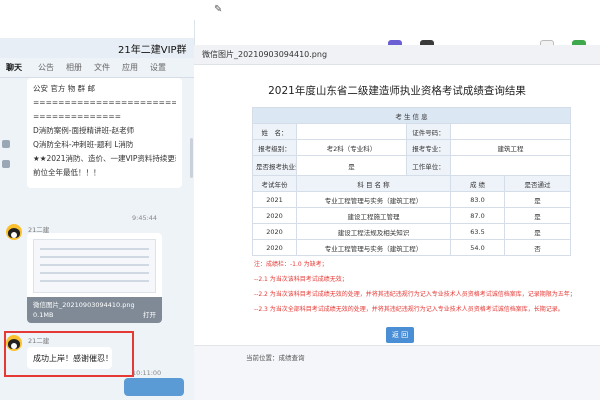 The width and height of the screenshot is (600, 400). Describe the element at coordinates (274, 165) in the screenshot. I see `exempt-label: 是否报考执业资格：` at that location.